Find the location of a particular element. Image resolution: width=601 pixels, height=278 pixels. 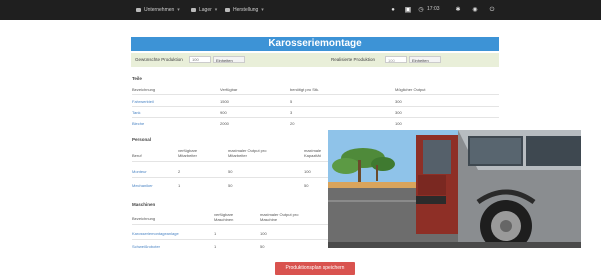

home-icon: ● is located at coordinates (393, 10).